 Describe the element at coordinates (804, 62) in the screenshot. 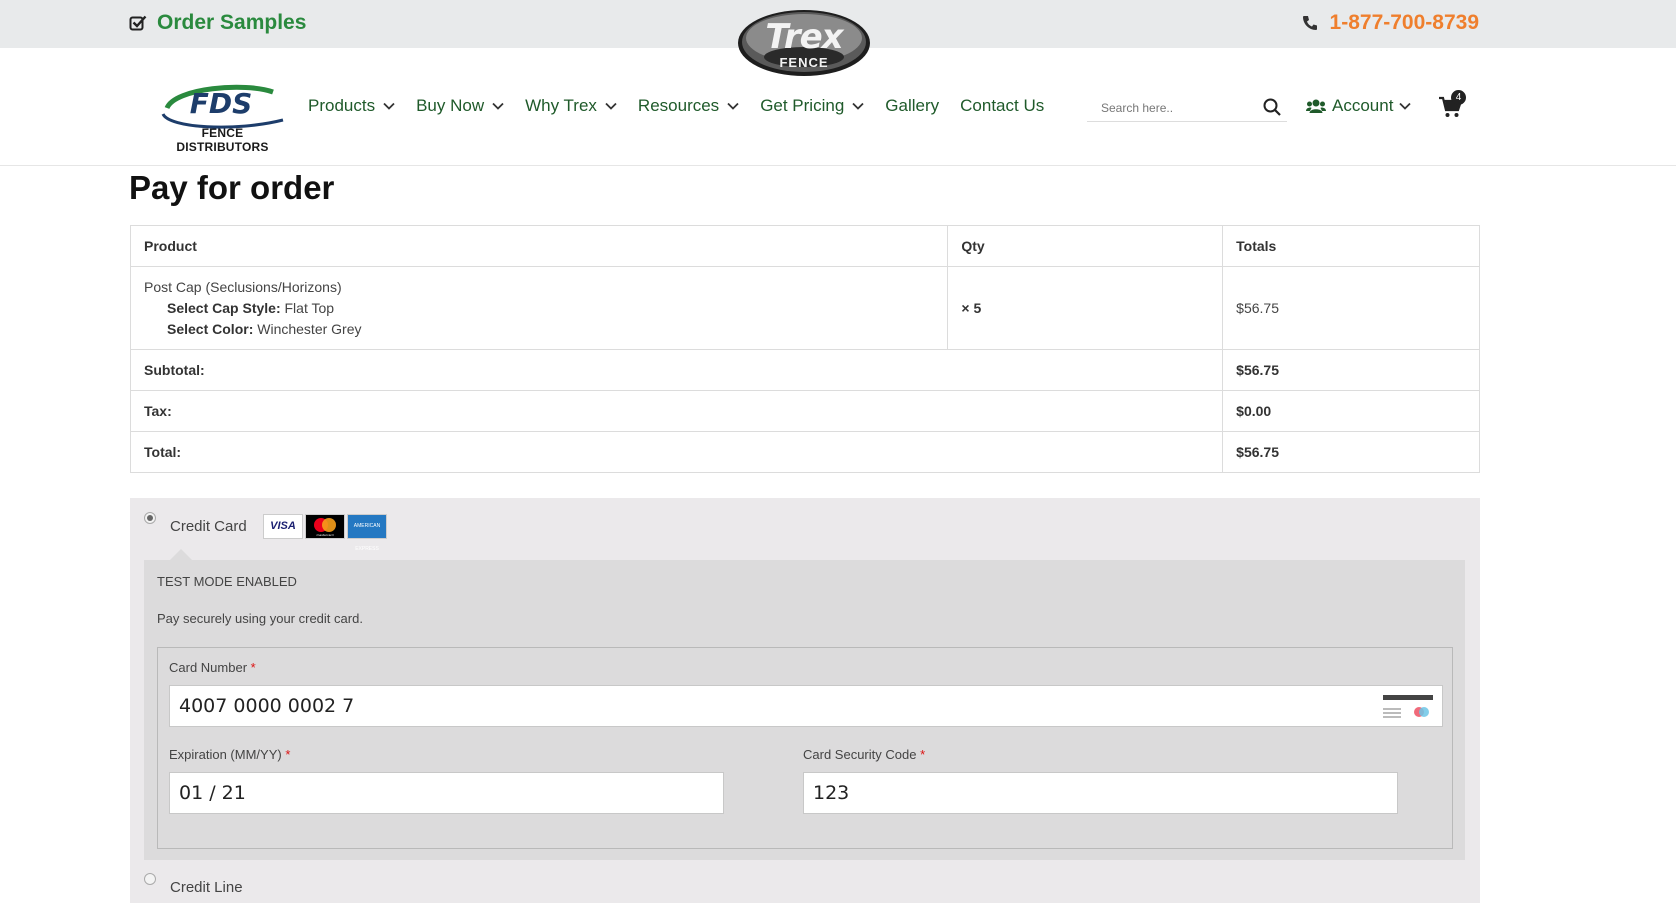

I see `trex-logo-sub: FENCE` at that location.